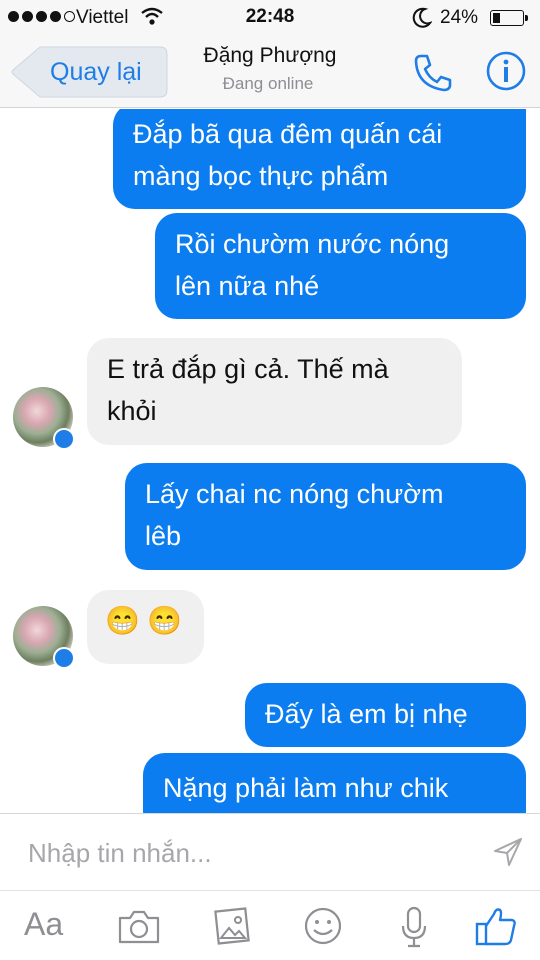 The image size is (540, 960). Describe the element at coordinates (288, 134) in the screenshot. I see `message-line: Đắp bã qua đêm quấn cái` at that location.